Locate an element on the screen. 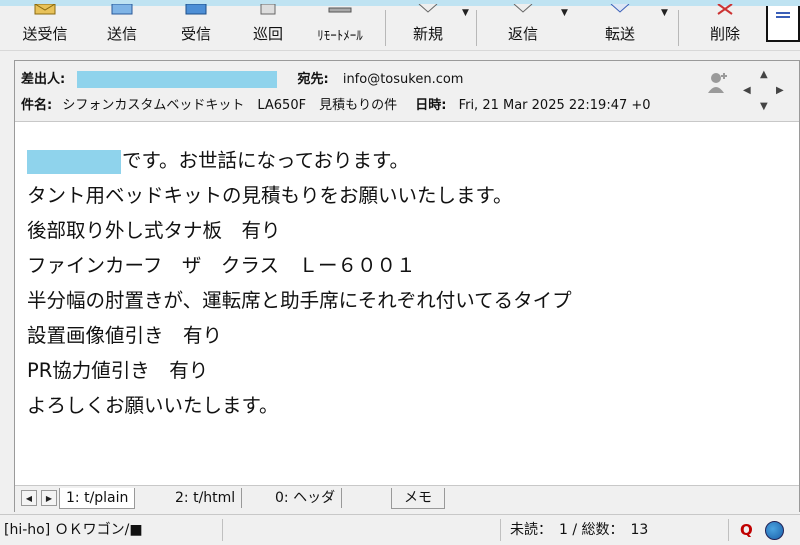  q-status-icon: Q is located at coordinates (748, 530).